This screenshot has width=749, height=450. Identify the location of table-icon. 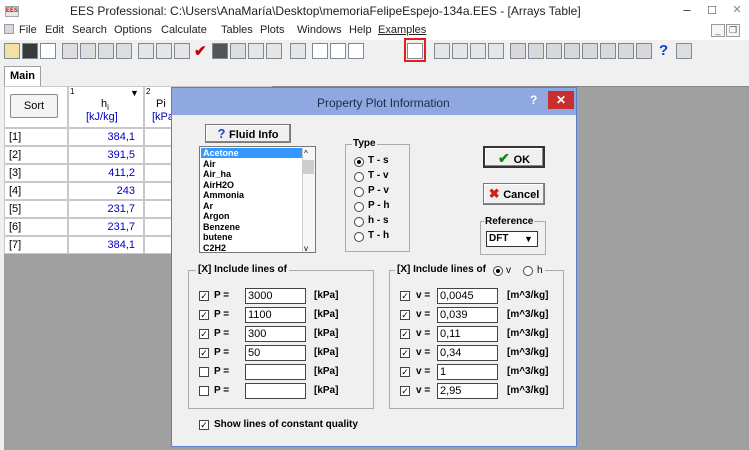
(298, 51).